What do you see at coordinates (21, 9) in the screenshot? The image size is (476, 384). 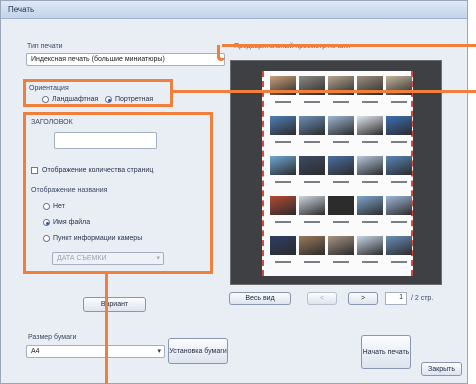 I see `window-title: Печать` at bounding box center [21, 9].